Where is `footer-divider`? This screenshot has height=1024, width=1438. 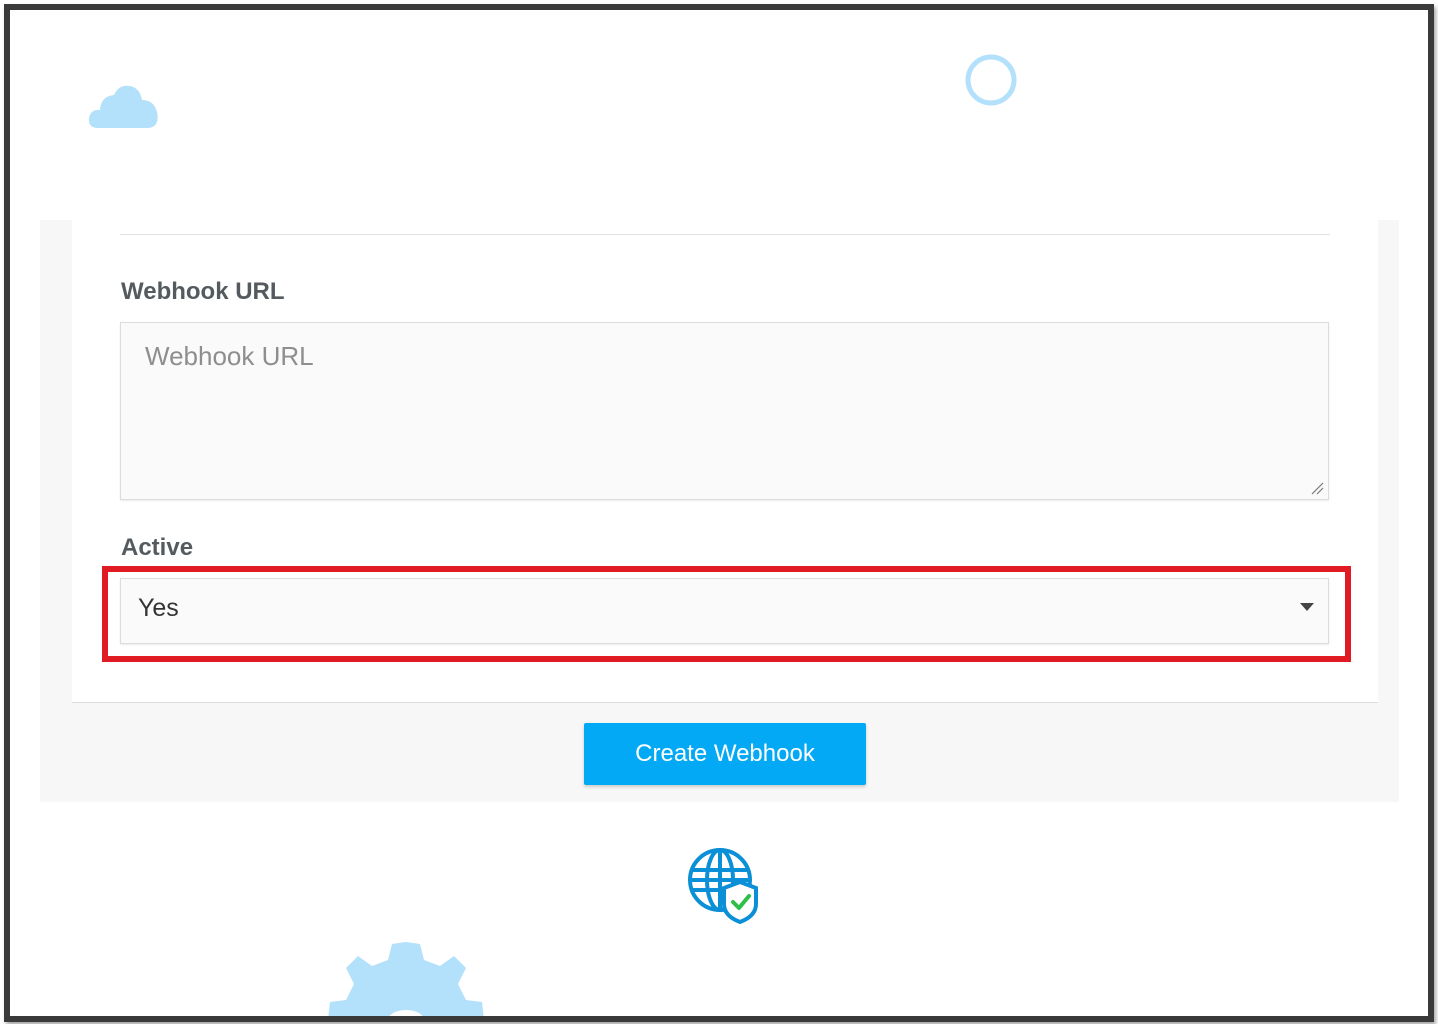
footer-divider is located at coordinates (725, 702).